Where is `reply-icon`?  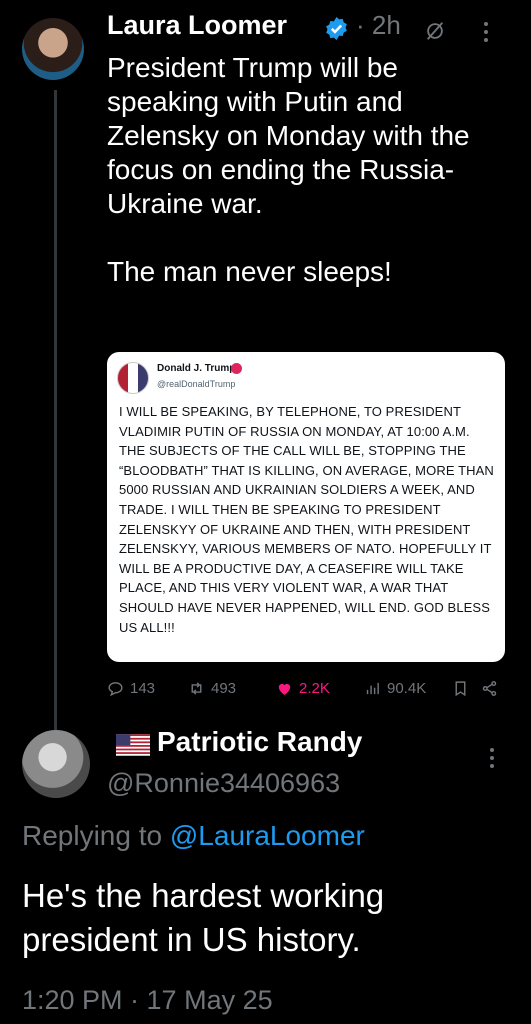 reply-icon is located at coordinates (115, 689).